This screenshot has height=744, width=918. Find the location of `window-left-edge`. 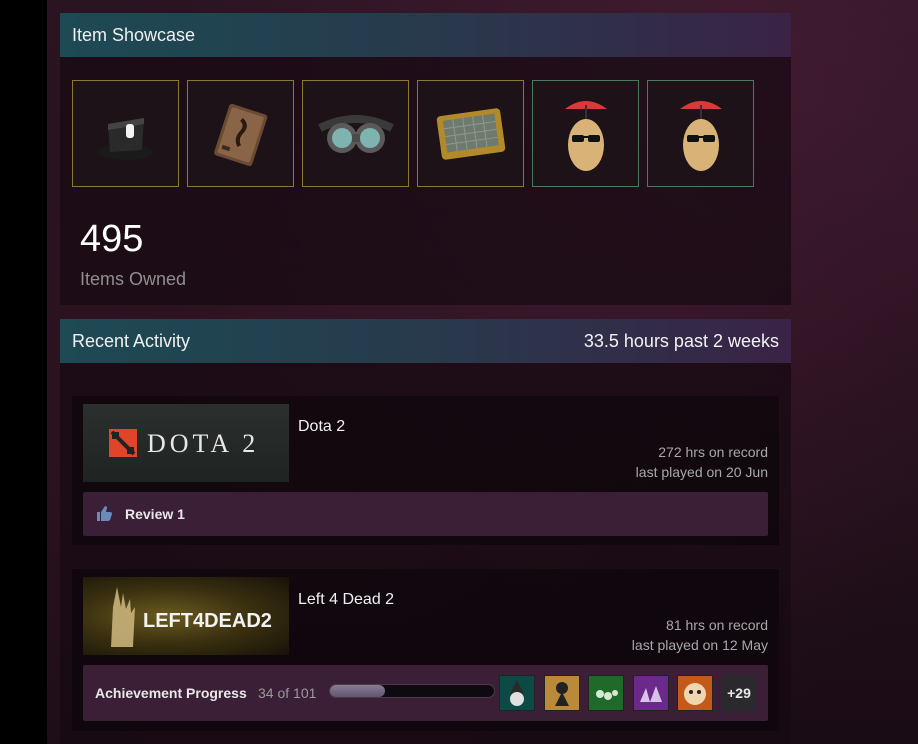

window-left-edge is located at coordinates (23, 372).